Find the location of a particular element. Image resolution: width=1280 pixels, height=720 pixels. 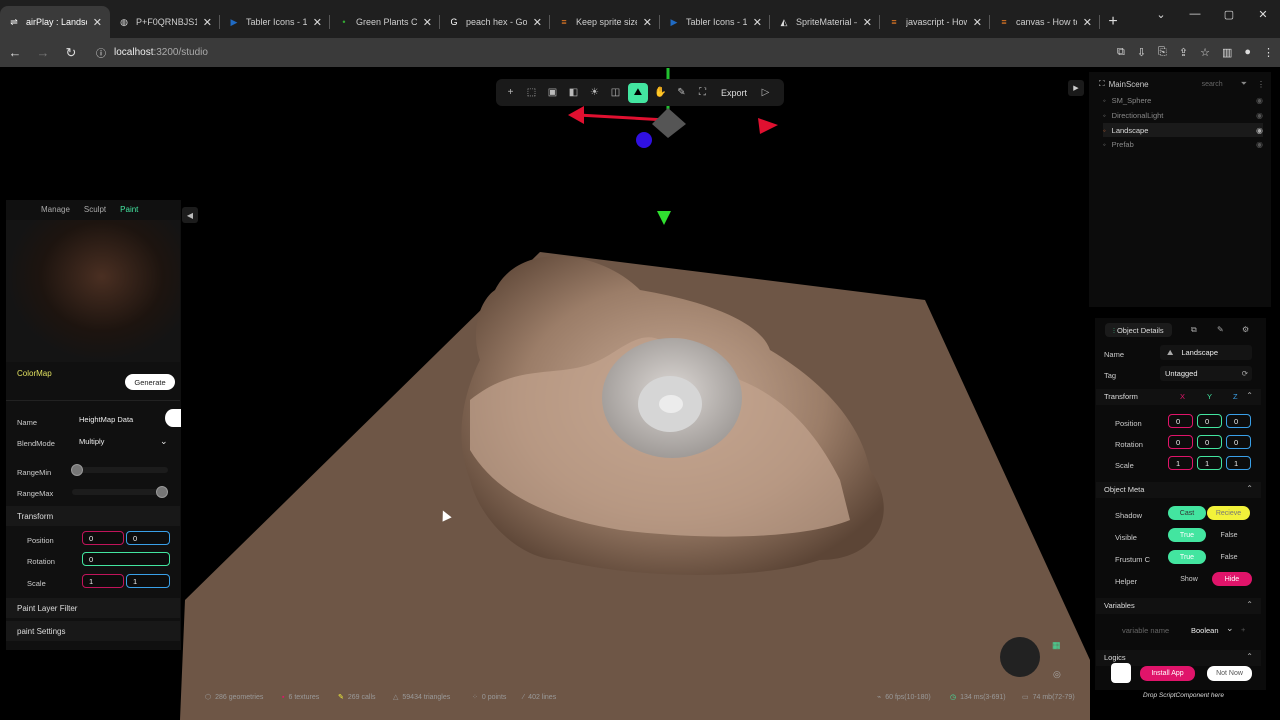

new-tab-button: + is located at coordinates (1113, 22).